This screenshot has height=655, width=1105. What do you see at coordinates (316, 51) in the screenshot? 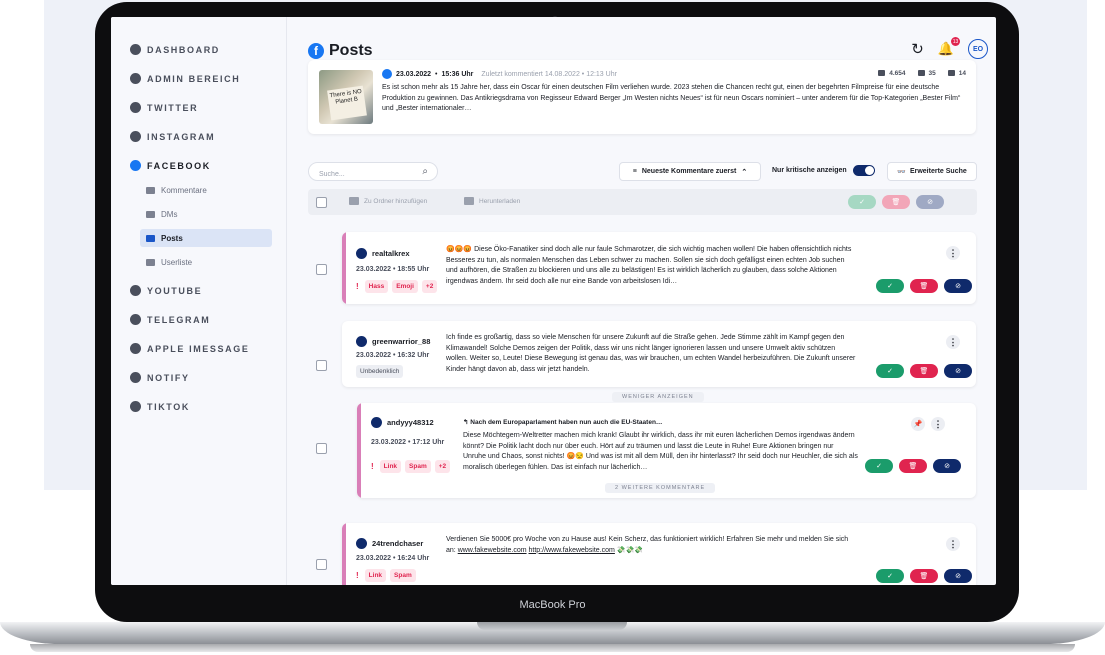
I see `facebook-icon: f` at bounding box center [316, 51].